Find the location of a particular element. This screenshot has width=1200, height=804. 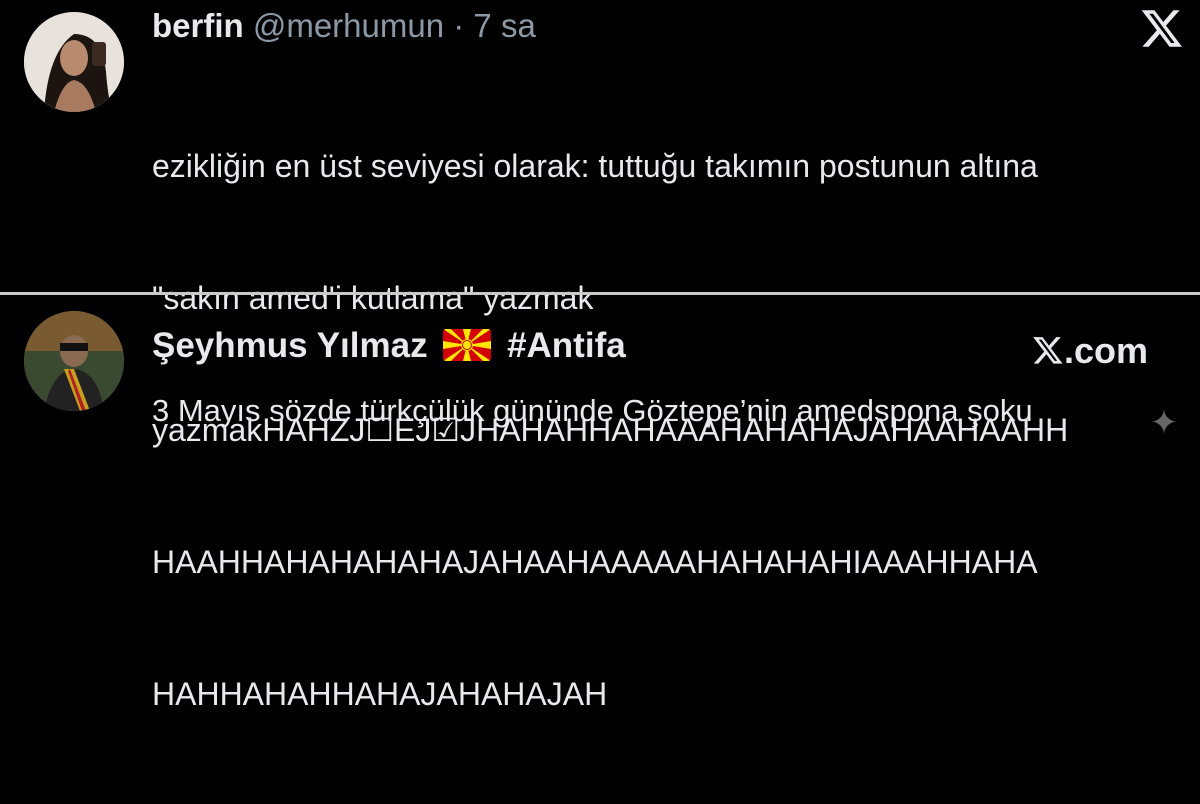

tweet-header: berfin @merhumun · 7 sa is located at coordinates (344, 26).